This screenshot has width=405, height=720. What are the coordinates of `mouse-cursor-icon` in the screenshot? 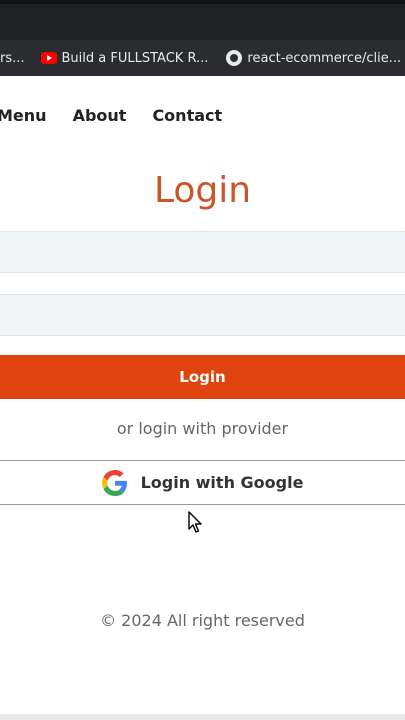 It's located at (195, 522).